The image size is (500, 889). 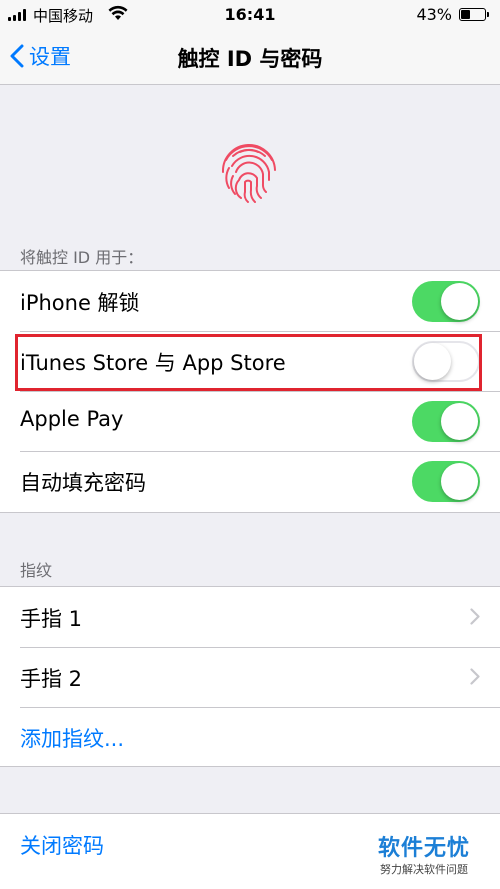 I want to click on list-item-autofill-passwords: 自动填充密码, so click(x=250, y=481).